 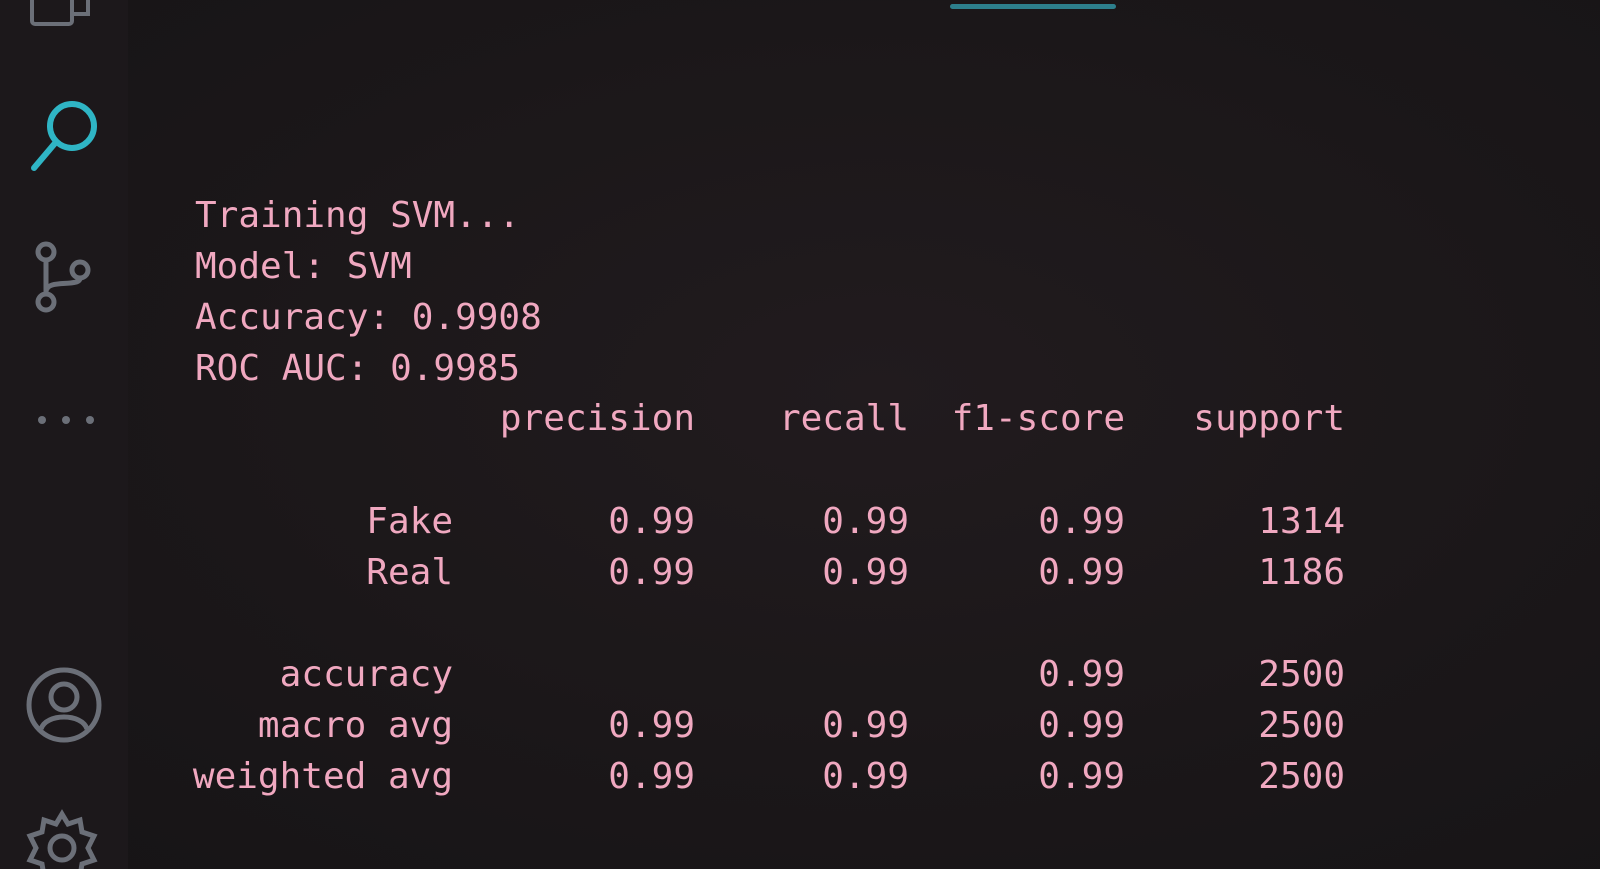 I want to click on macro-avg-precision: 0.99, so click(x=651, y=725).